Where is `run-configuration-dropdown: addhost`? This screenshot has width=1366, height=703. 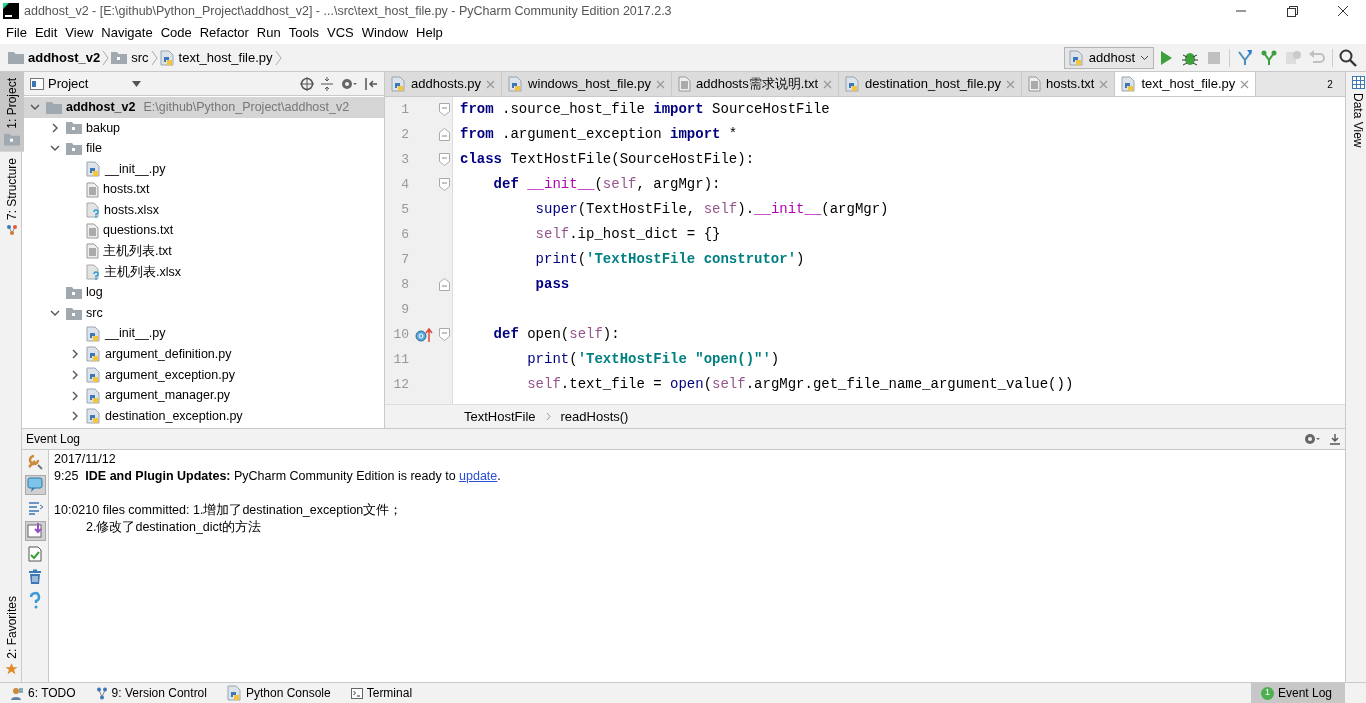 run-configuration-dropdown: addhost is located at coordinates (1108, 57).